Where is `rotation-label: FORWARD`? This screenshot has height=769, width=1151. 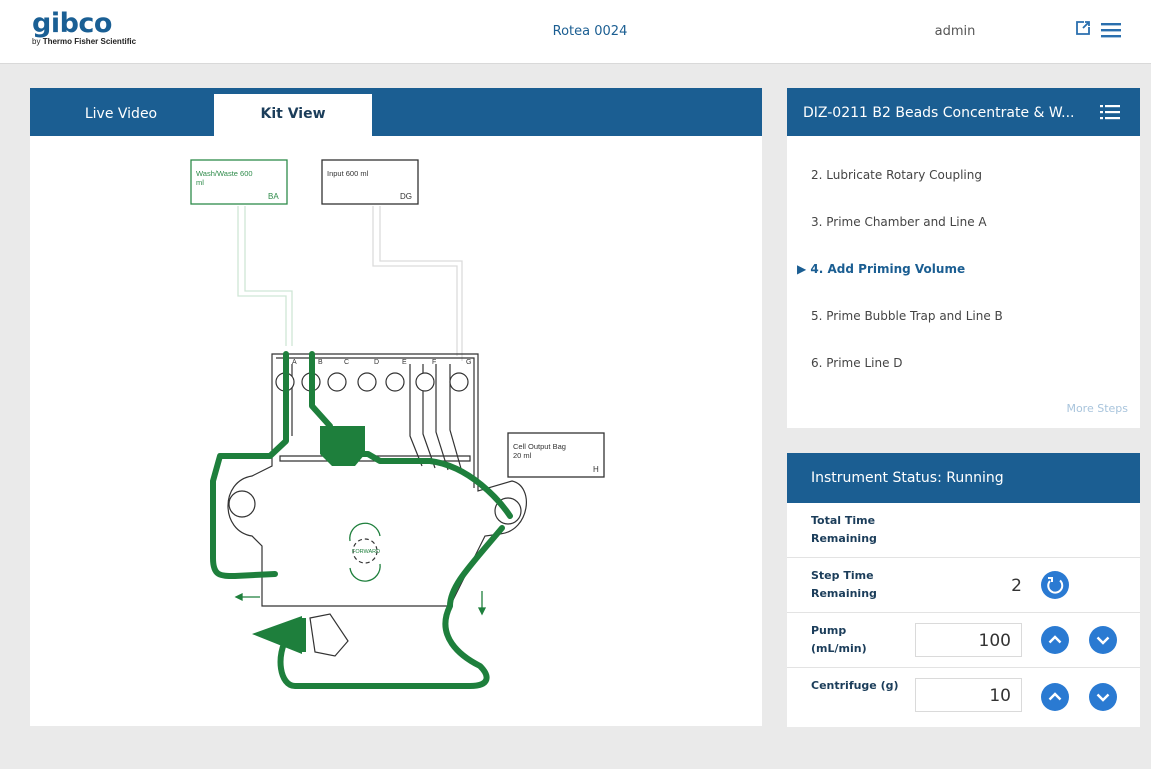 rotation-label: FORWARD is located at coordinates (366, 552).